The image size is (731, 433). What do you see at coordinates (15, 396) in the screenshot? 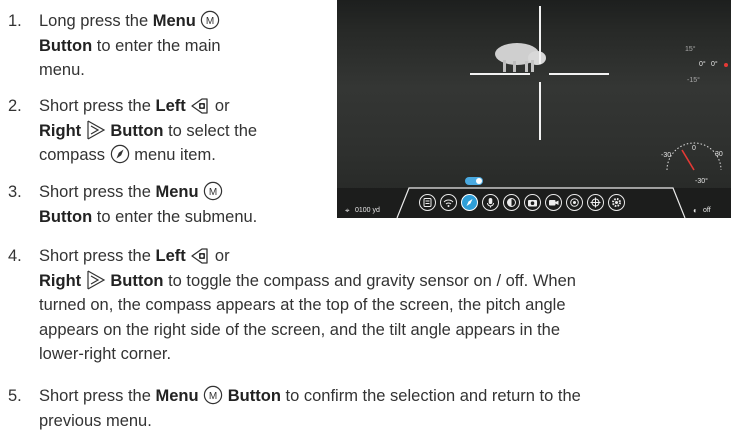
I see `step-number: 5.` at bounding box center [15, 396].